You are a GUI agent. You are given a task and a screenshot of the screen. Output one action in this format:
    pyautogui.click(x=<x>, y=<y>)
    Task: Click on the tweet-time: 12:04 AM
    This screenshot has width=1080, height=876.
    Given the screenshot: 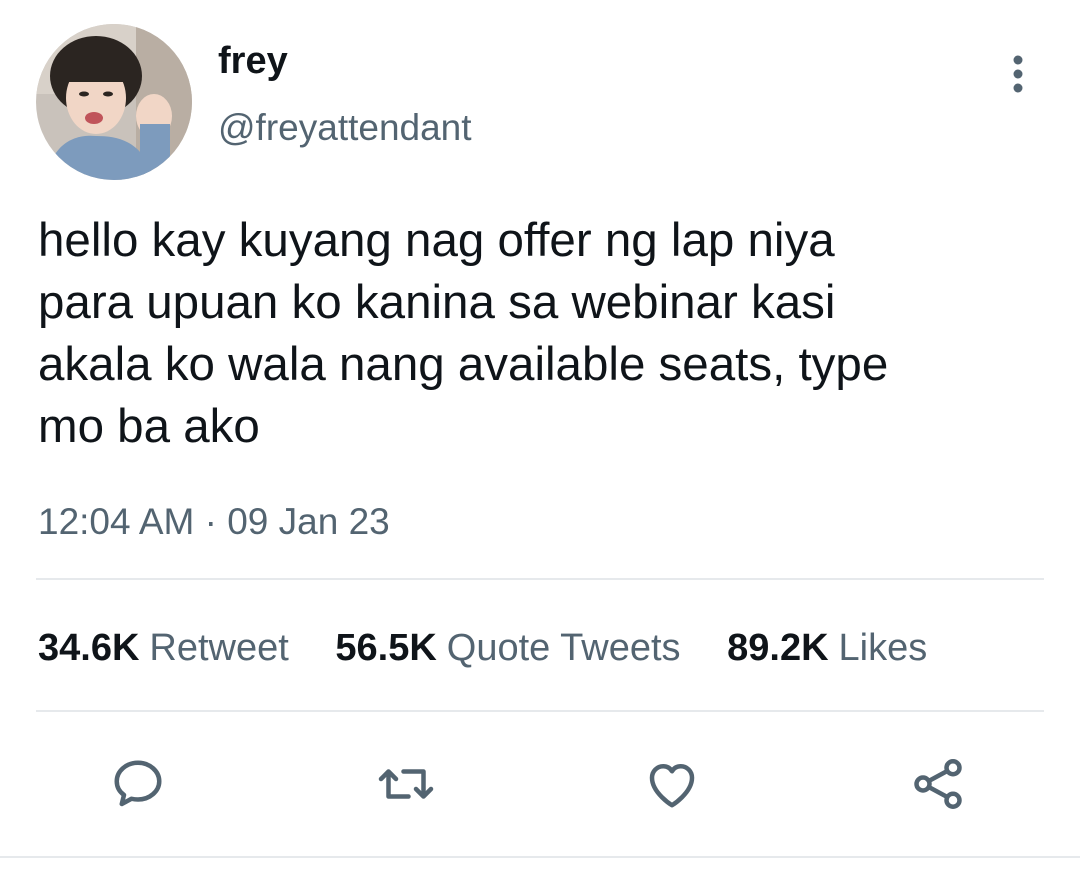 What is the action you would take?
    pyautogui.click(x=116, y=521)
    